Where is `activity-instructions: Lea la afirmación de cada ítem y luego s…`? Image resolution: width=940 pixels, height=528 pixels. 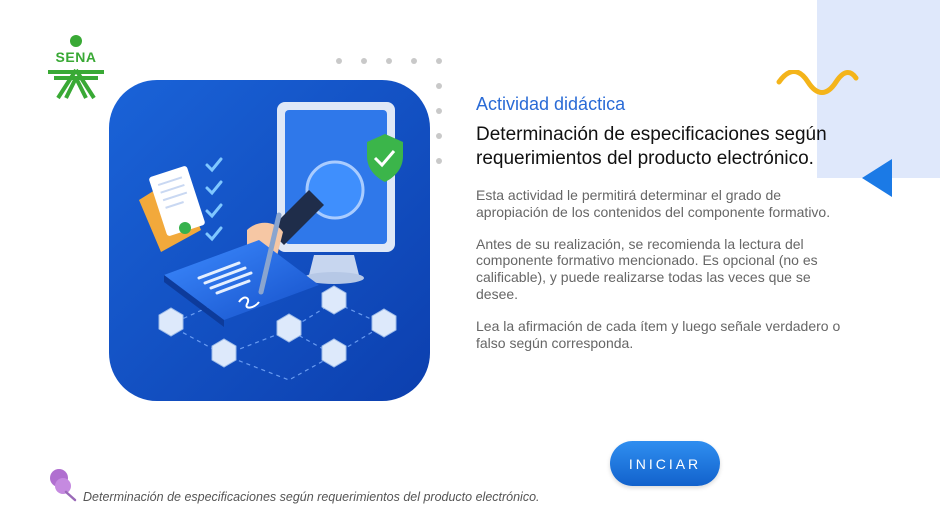
activity-instructions: Lea la afirmación de cada ítem y luego s… is located at coordinates (658, 334).